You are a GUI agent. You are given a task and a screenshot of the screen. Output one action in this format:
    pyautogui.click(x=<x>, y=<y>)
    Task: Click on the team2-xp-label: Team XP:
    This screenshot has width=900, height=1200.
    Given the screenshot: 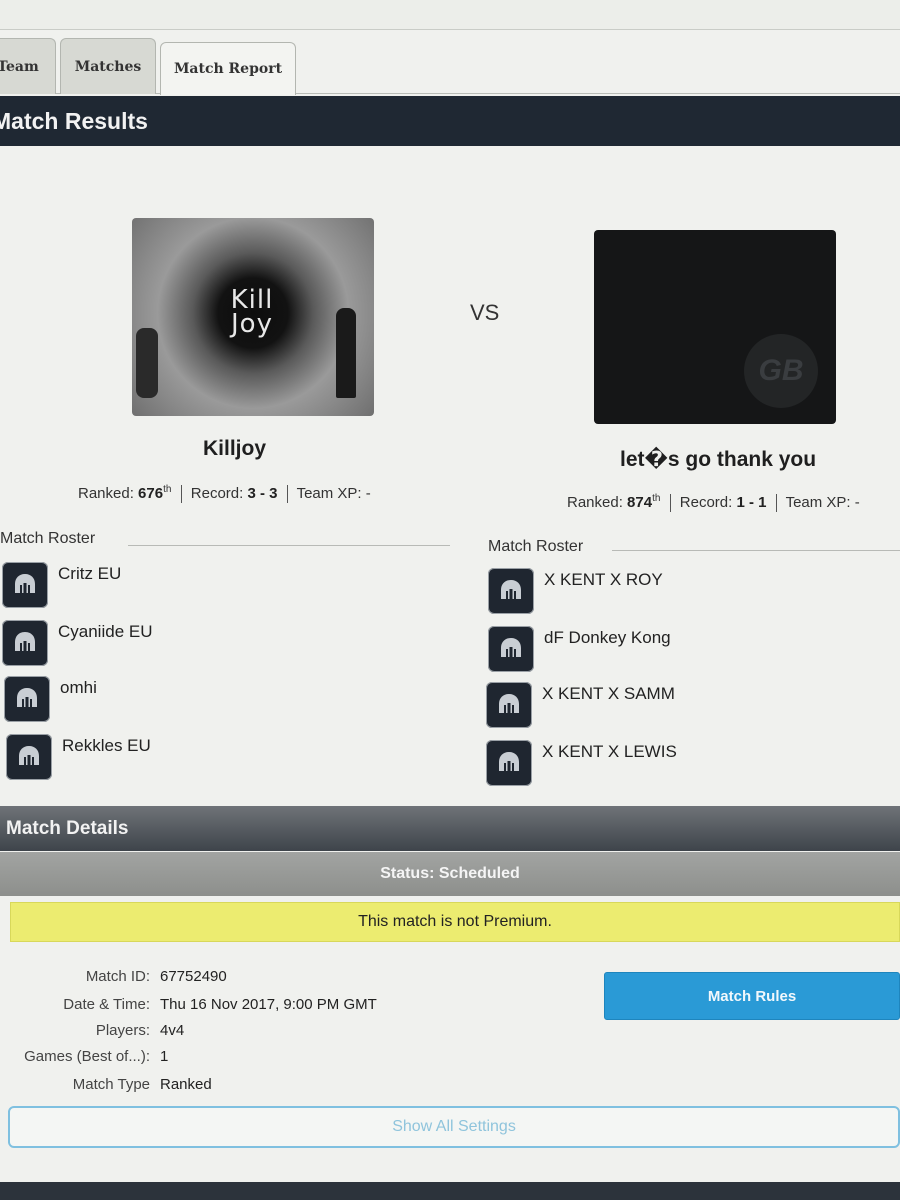 What is the action you would take?
    pyautogui.click(x=818, y=502)
    